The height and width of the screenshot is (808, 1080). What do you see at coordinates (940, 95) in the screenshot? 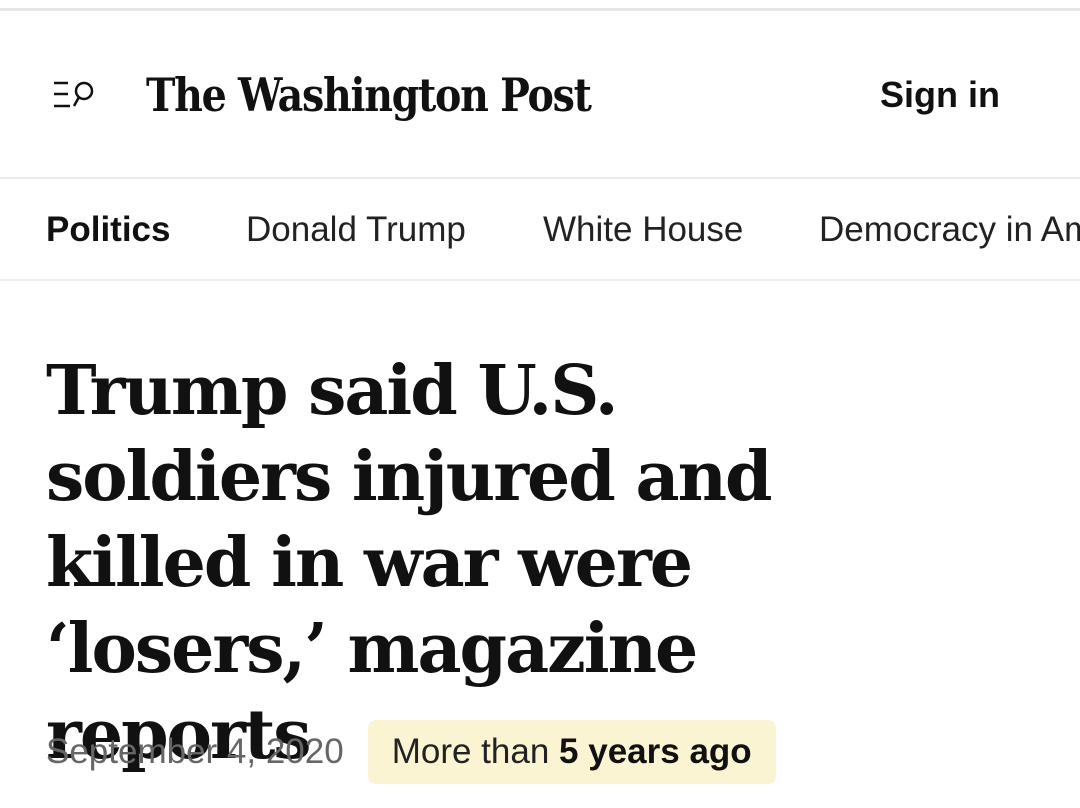
I see `sign-in-button: Sign in` at bounding box center [940, 95].